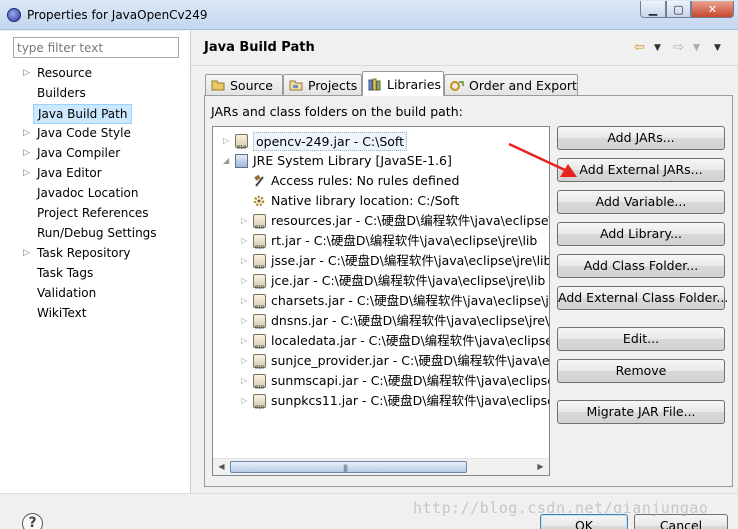 This screenshot has width=738, height=529. What do you see at coordinates (67, 293) in the screenshot?
I see `pref-tree-item-label: Validation` at bounding box center [67, 293].